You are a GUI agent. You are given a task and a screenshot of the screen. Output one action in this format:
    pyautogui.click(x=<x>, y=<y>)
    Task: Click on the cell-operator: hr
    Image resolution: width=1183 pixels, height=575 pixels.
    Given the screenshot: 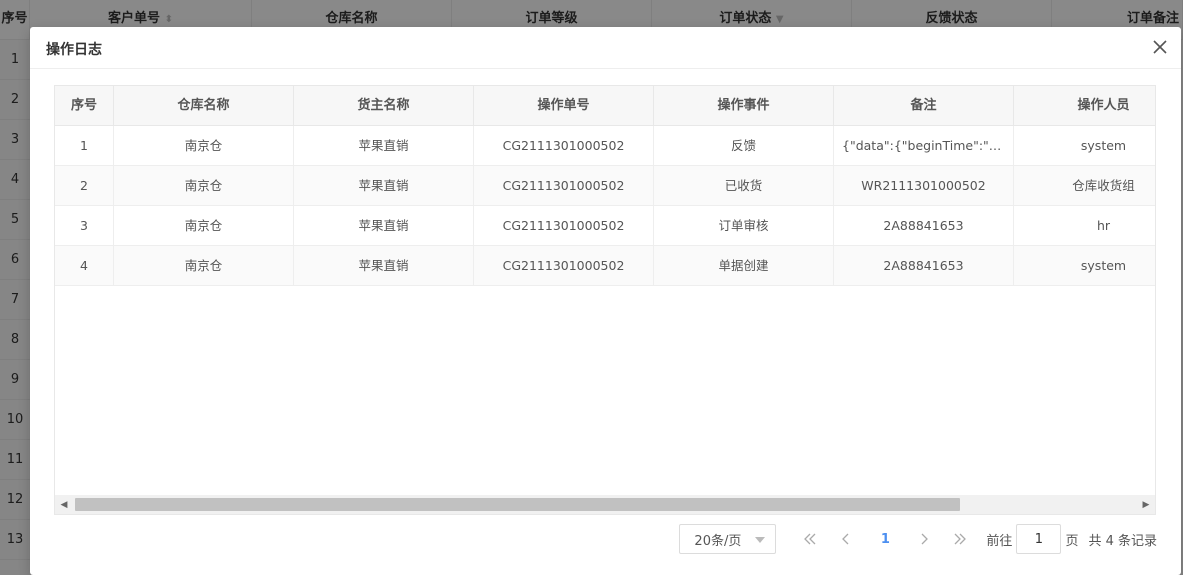 What is the action you would take?
    pyautogui.click(x=1084, y=225)
    